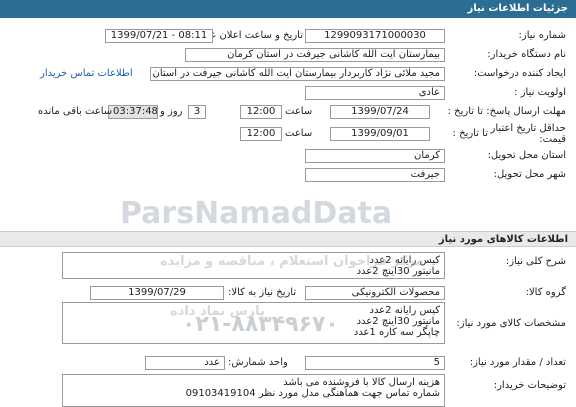 The width and height of the screenshot is (576, 407). I want to click on time-remaining-field: 03:37:48, so click(133, 112).